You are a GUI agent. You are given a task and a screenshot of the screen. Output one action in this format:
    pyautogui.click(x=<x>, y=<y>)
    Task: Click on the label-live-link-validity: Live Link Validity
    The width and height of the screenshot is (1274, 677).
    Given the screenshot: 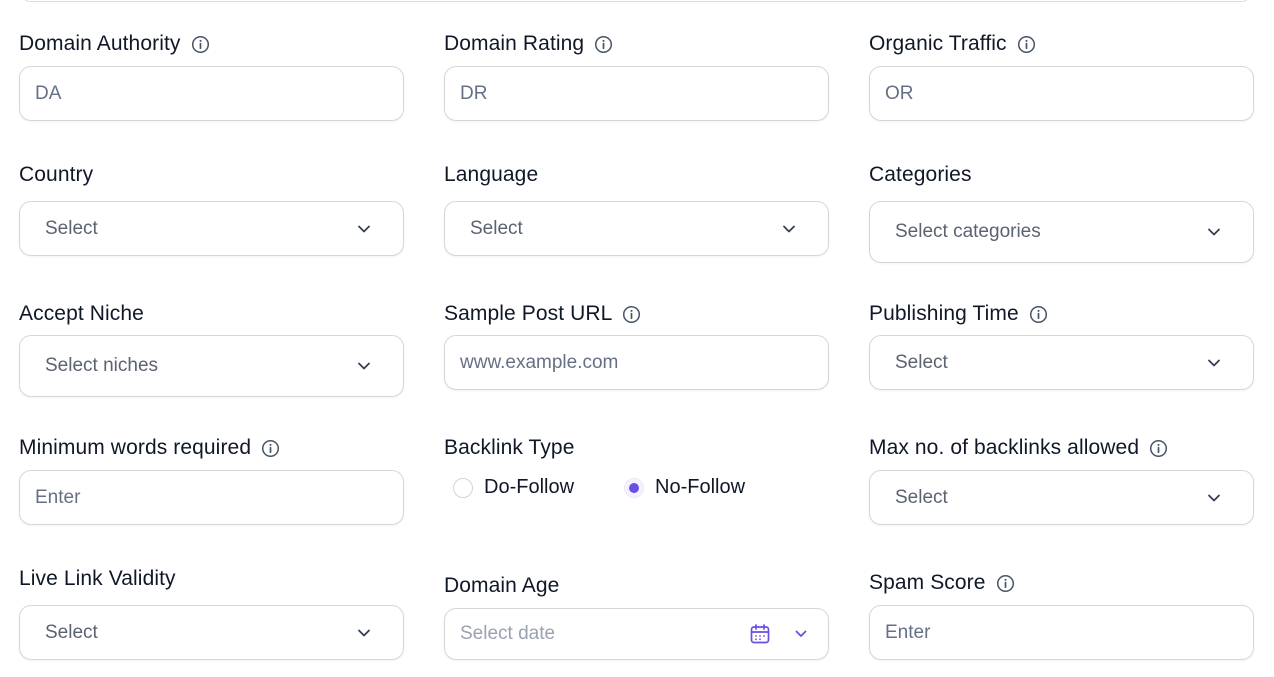 What is the action you would take?
    pyautogui.click(x=97, y=578)
    